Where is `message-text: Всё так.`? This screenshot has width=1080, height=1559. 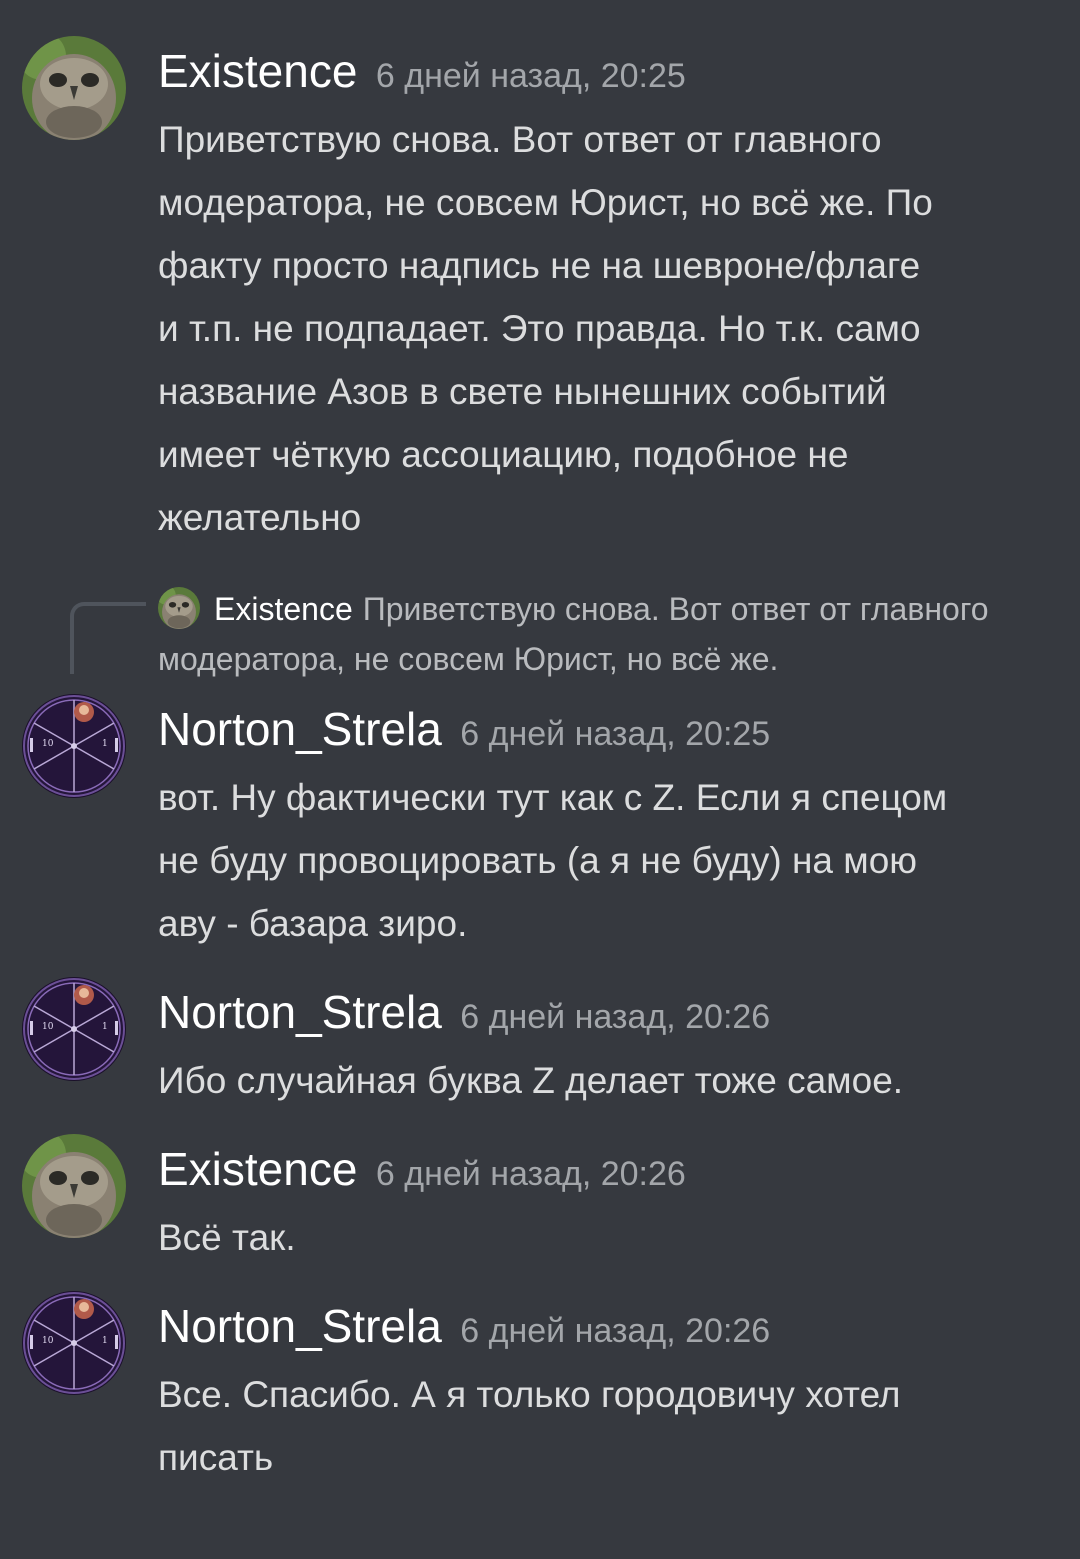 message-text: Всё так. is located at coordinates (227, 1237).